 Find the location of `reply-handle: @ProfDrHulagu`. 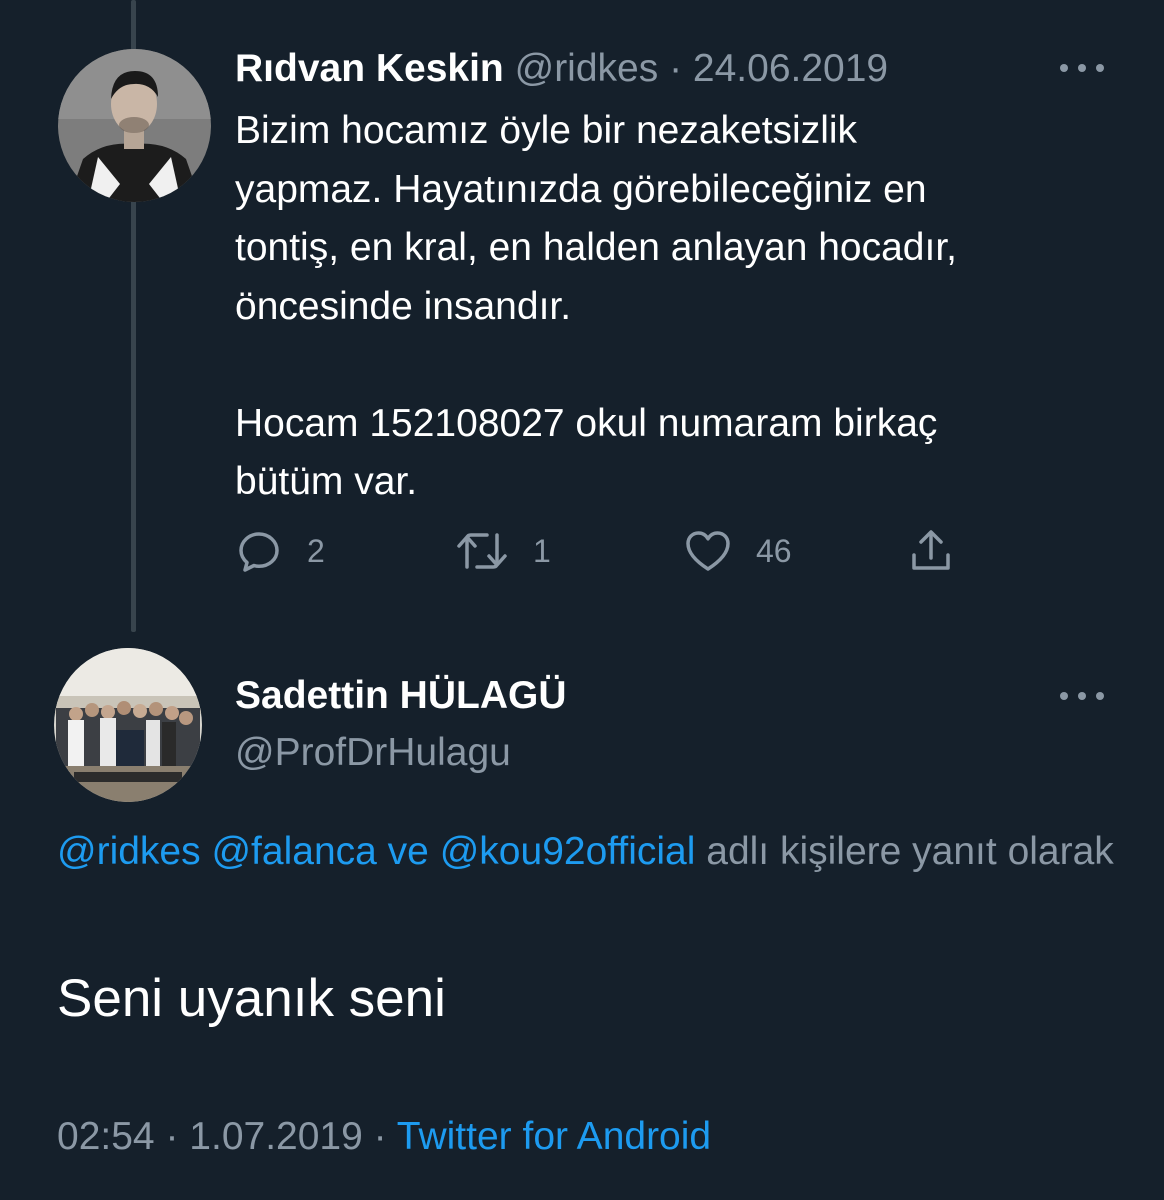

reply-handle: @ProfDrHulagu is located at coordinates (373, 753).